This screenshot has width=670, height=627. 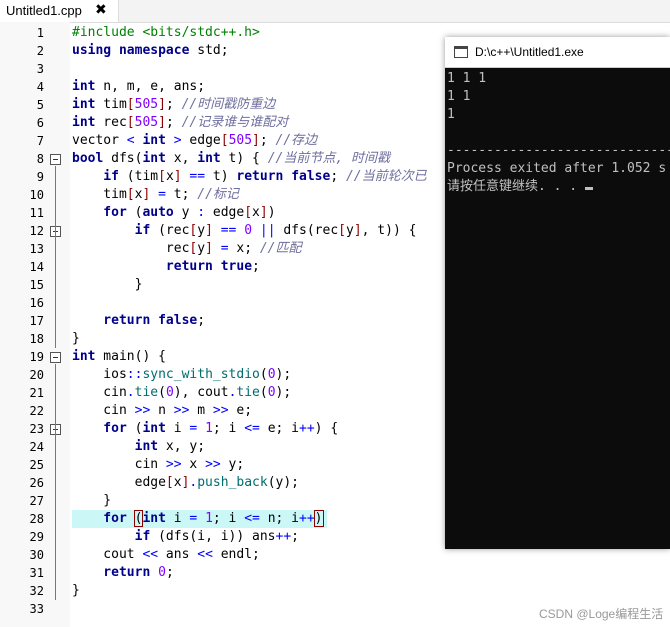 I want to click on line-number: 14, so click(x=36, y=267).